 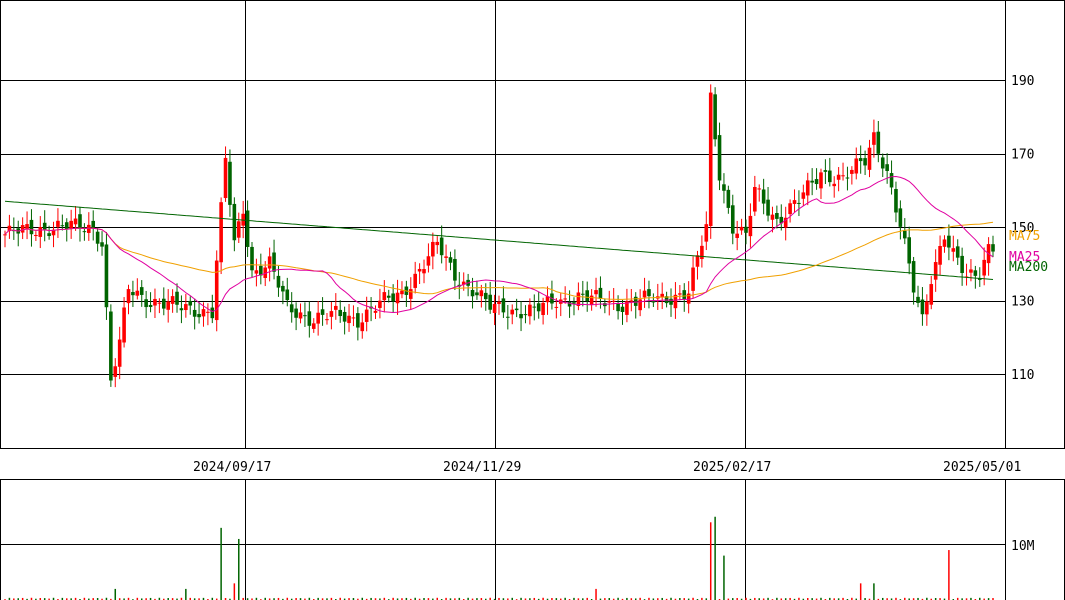 I want to click on date-tick-label: 2024/09/17, so click(x=232, y=467).